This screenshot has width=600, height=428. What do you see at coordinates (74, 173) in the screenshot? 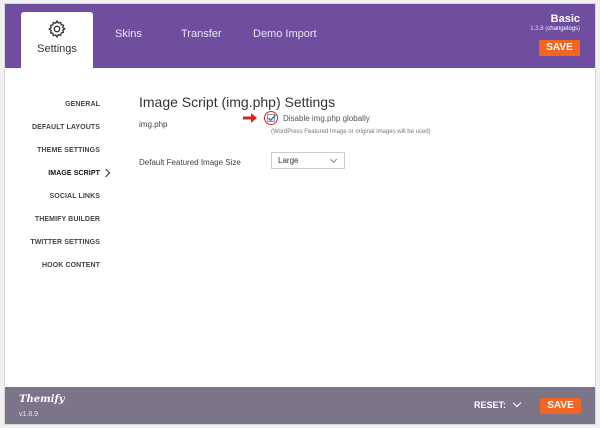
I see `sidebar-item-image-script: IMAGE SCRIPT` at bounding box center [74, 173].